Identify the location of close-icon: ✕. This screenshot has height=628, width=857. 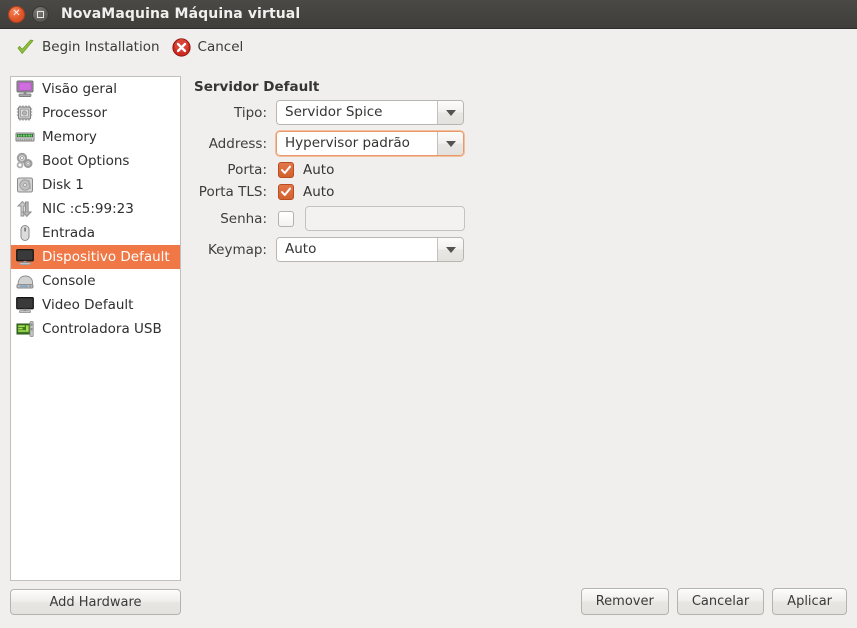
(16, 14).